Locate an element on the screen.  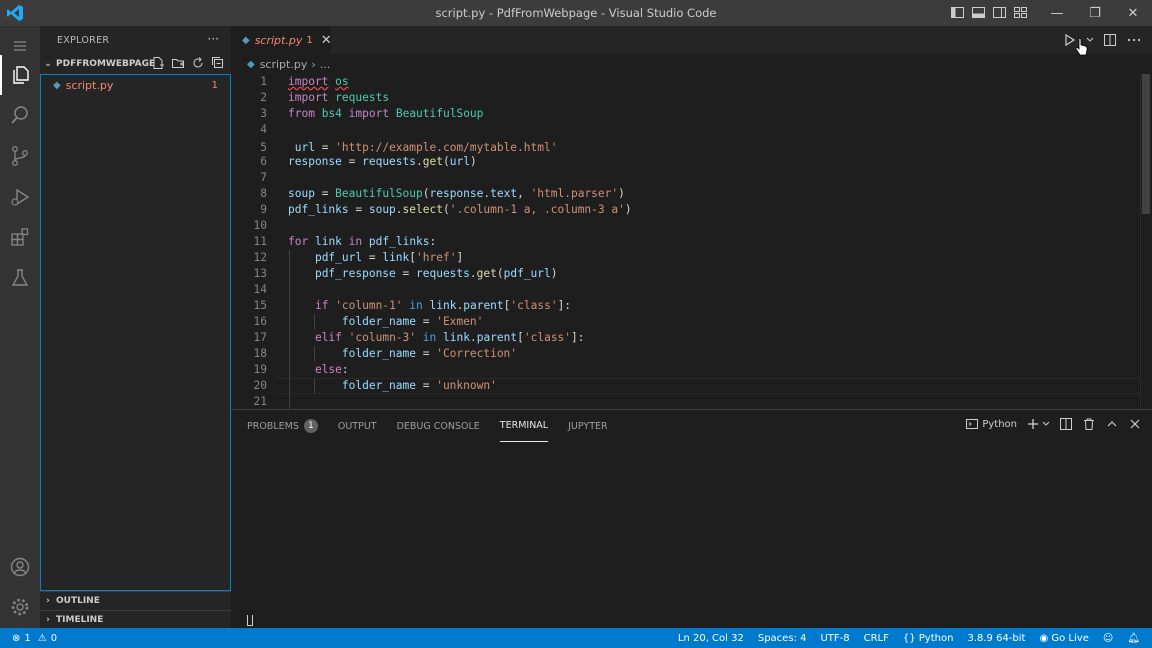
close-panel-icon is located at coordinates (1135, 424).